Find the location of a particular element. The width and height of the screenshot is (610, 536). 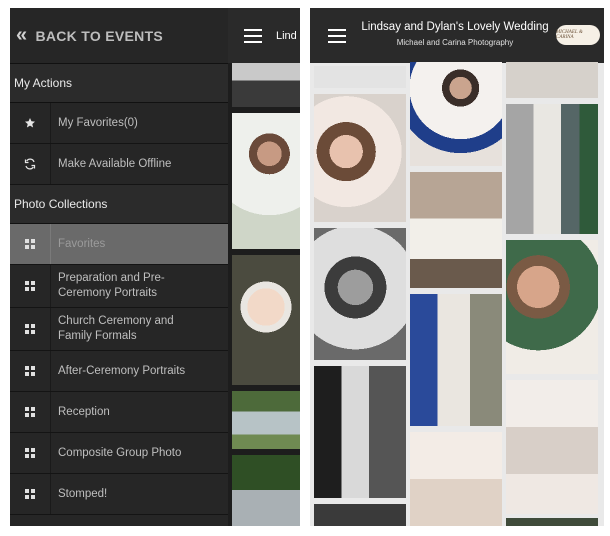

back-to-events-button: « BACK TO EVENTS is located at coordinates (119, 36).